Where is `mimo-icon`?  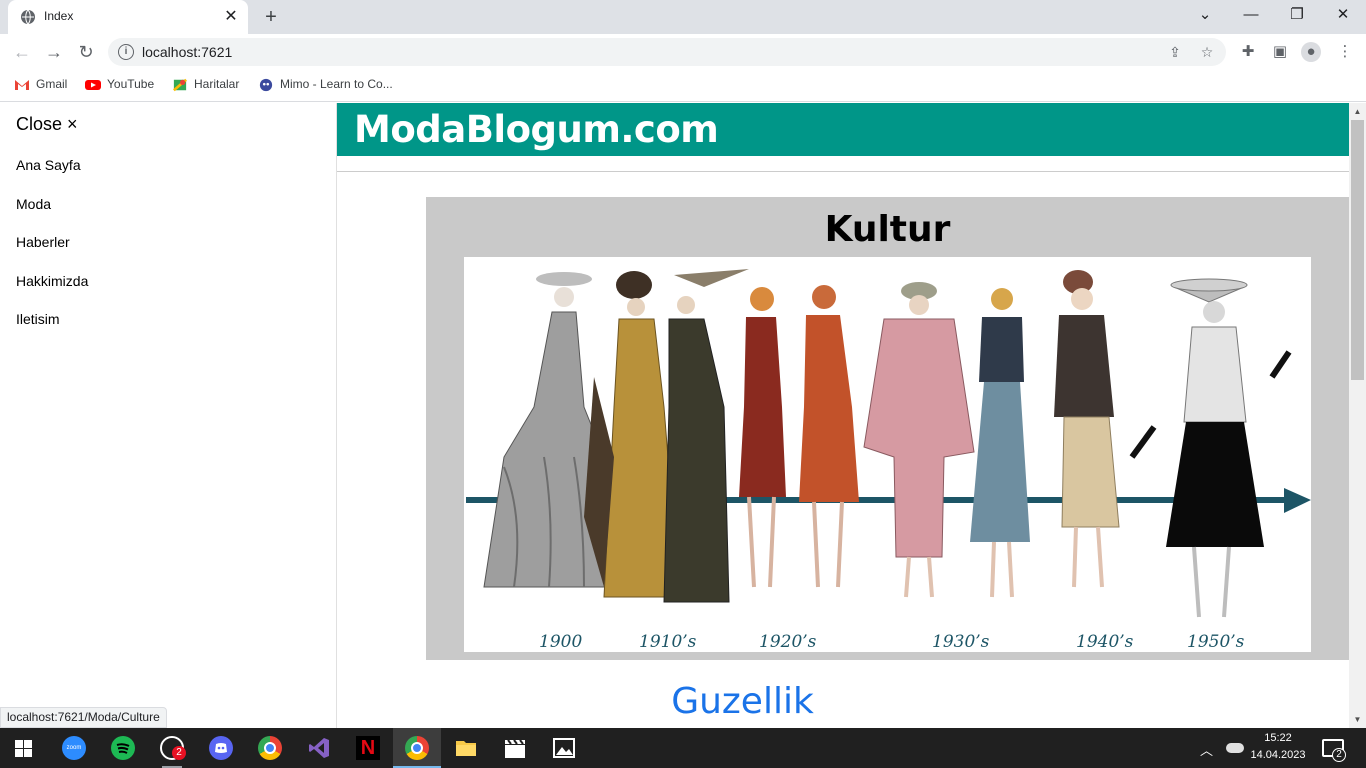 mimo-icon is located at coordinates (266, 84).